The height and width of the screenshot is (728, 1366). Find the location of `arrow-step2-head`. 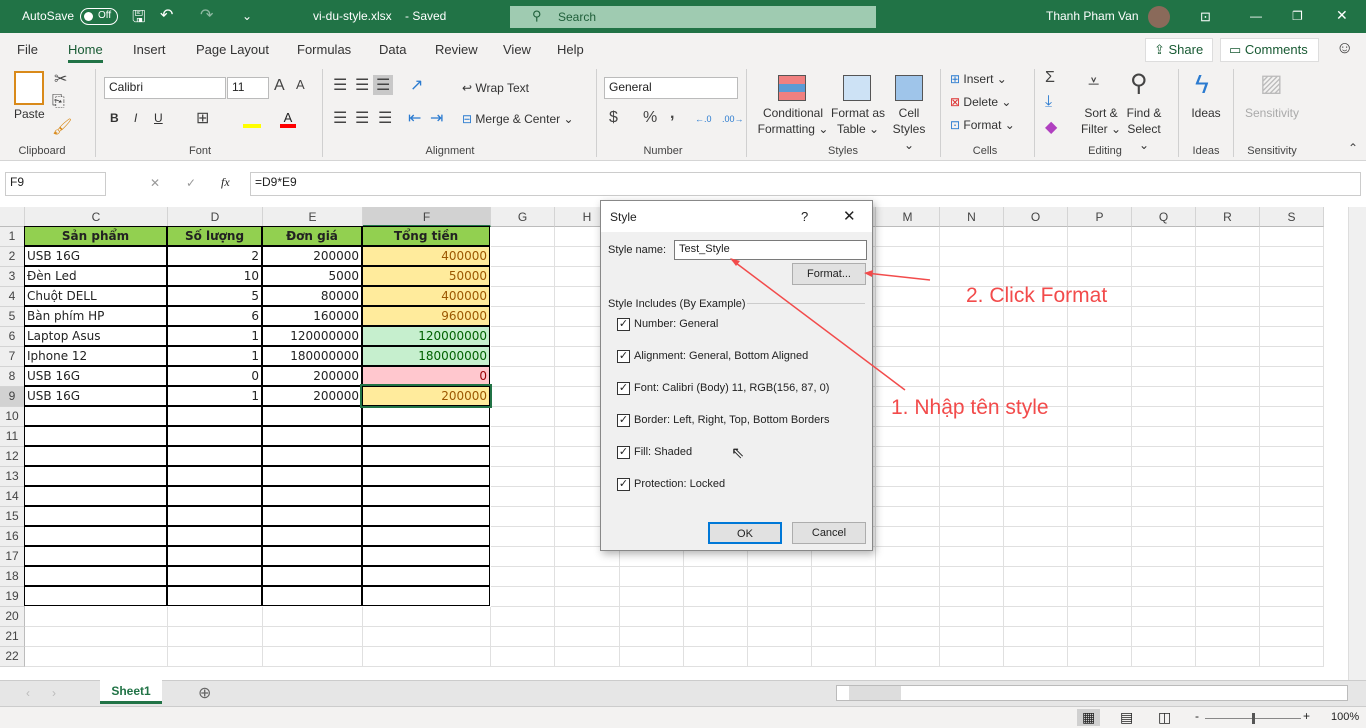

arrow-step2-head is located at coordinates (868, 273).